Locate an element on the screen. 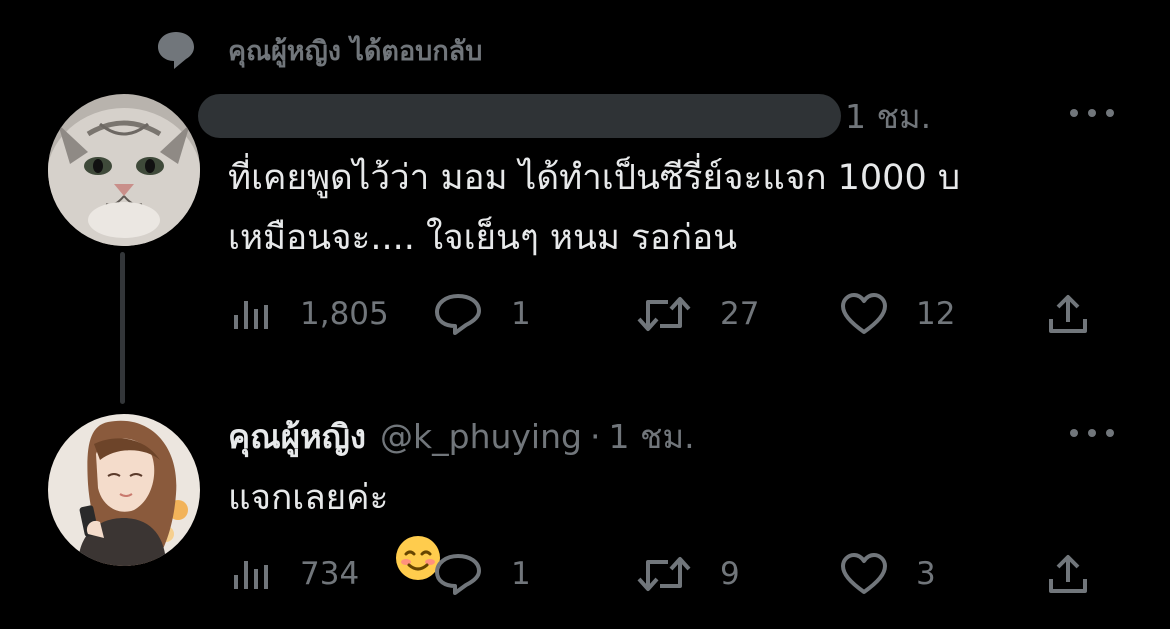 The image size is (1170, 629). smiling-face-emoji-icon is located at coordinates (418, 527).